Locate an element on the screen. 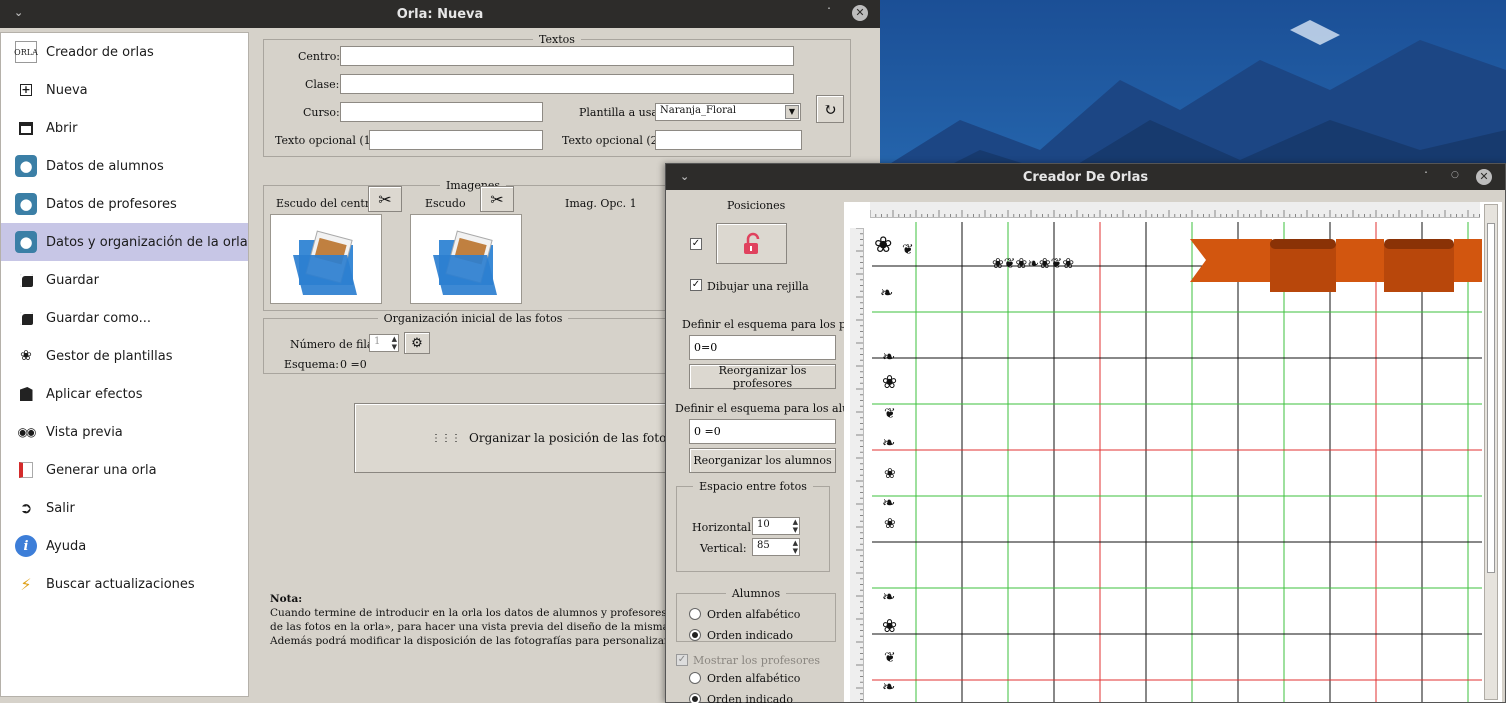 The width and height of the screenshot is (1506, 703). rejilla-checkbox: ✓ is located at coordinates (696, 285).